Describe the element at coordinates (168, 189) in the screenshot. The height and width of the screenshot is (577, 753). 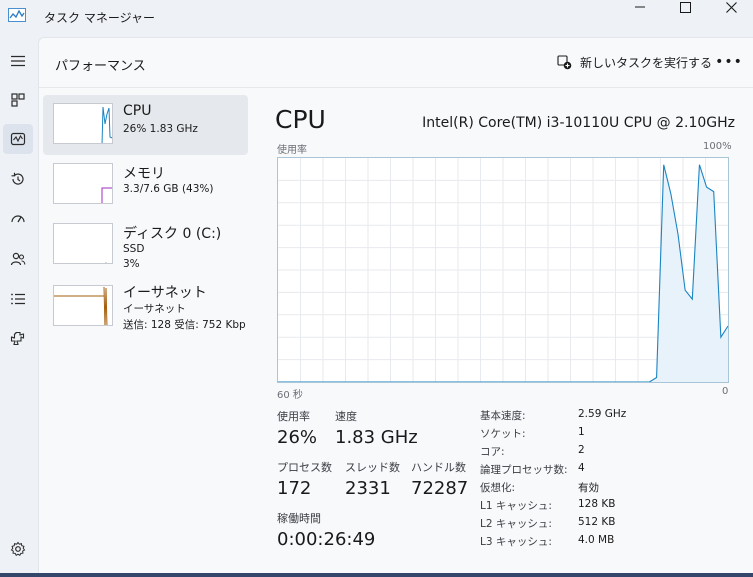
I see `resource-detail: 3.3/7.6 GB (43%)` at that location.